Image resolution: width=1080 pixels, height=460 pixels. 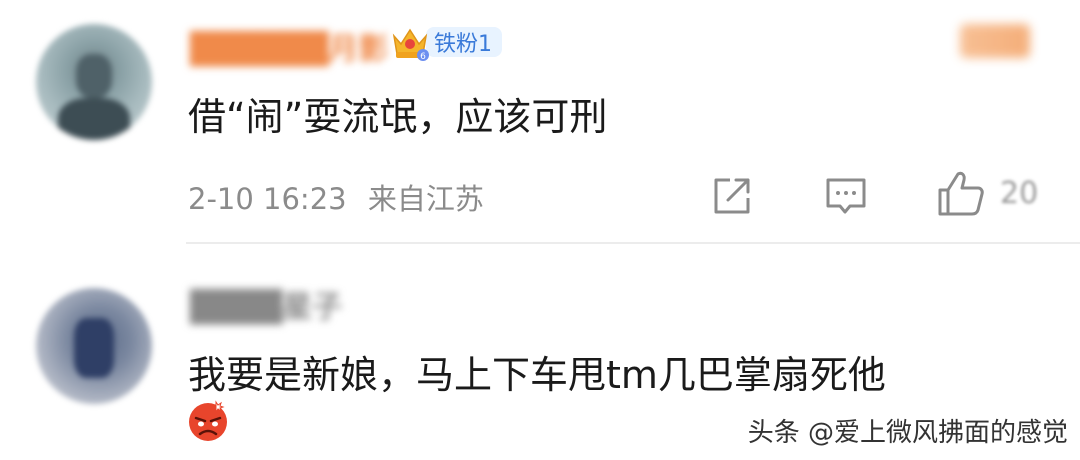 I want to click on share-icon, so click(x=732, y=196).